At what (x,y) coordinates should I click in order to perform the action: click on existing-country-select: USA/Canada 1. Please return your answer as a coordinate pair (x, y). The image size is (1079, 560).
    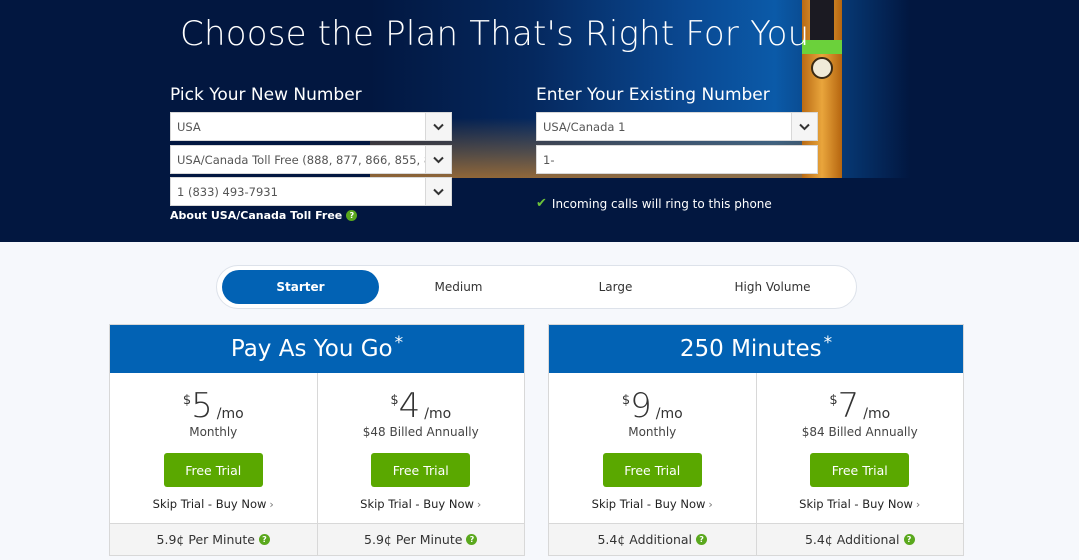
    Looking at the image, I should click on (677, 126).